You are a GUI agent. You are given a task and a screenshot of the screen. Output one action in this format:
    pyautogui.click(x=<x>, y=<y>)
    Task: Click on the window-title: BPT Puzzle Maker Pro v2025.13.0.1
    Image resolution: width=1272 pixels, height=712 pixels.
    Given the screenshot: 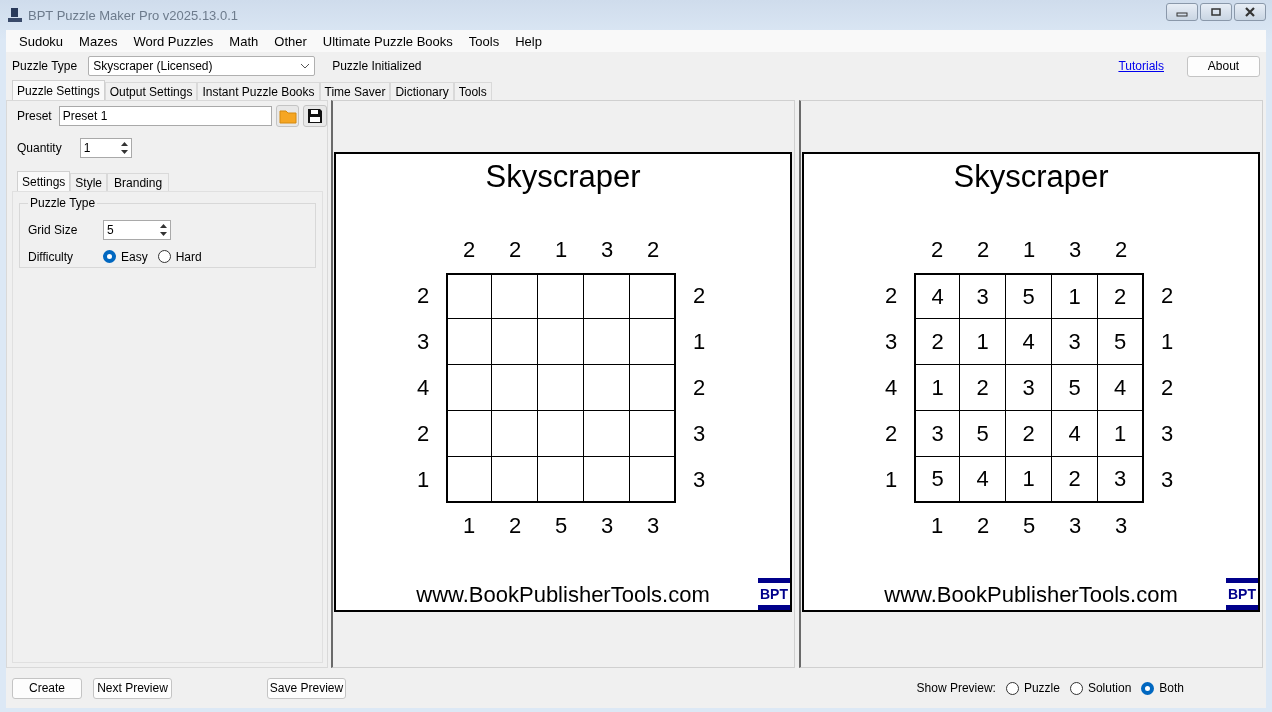 What is the action you would take?
    pyautogui.click(x=134, y=15)
    